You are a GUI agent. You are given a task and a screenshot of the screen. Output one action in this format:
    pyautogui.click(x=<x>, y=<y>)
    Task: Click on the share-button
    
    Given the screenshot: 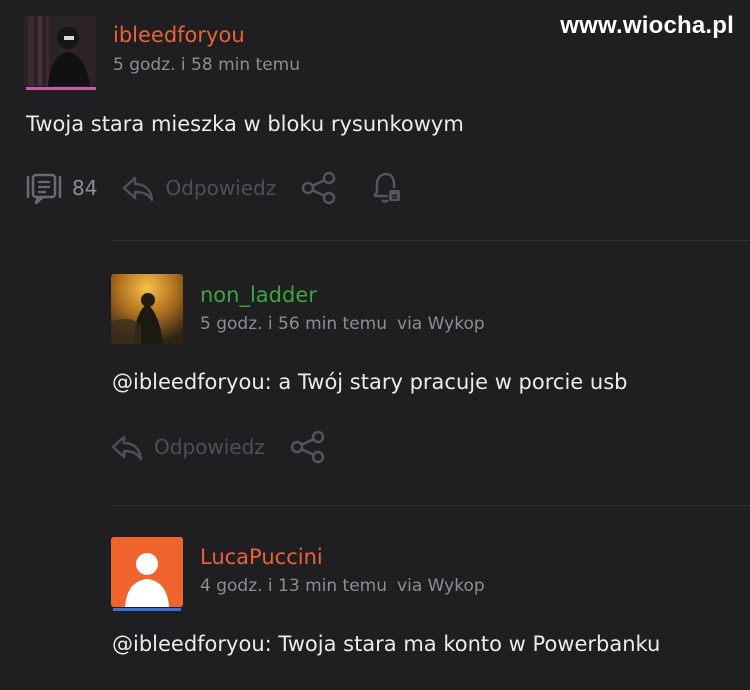 What is the action you would take?
    pyautogui.click(x=319, y=188)
    